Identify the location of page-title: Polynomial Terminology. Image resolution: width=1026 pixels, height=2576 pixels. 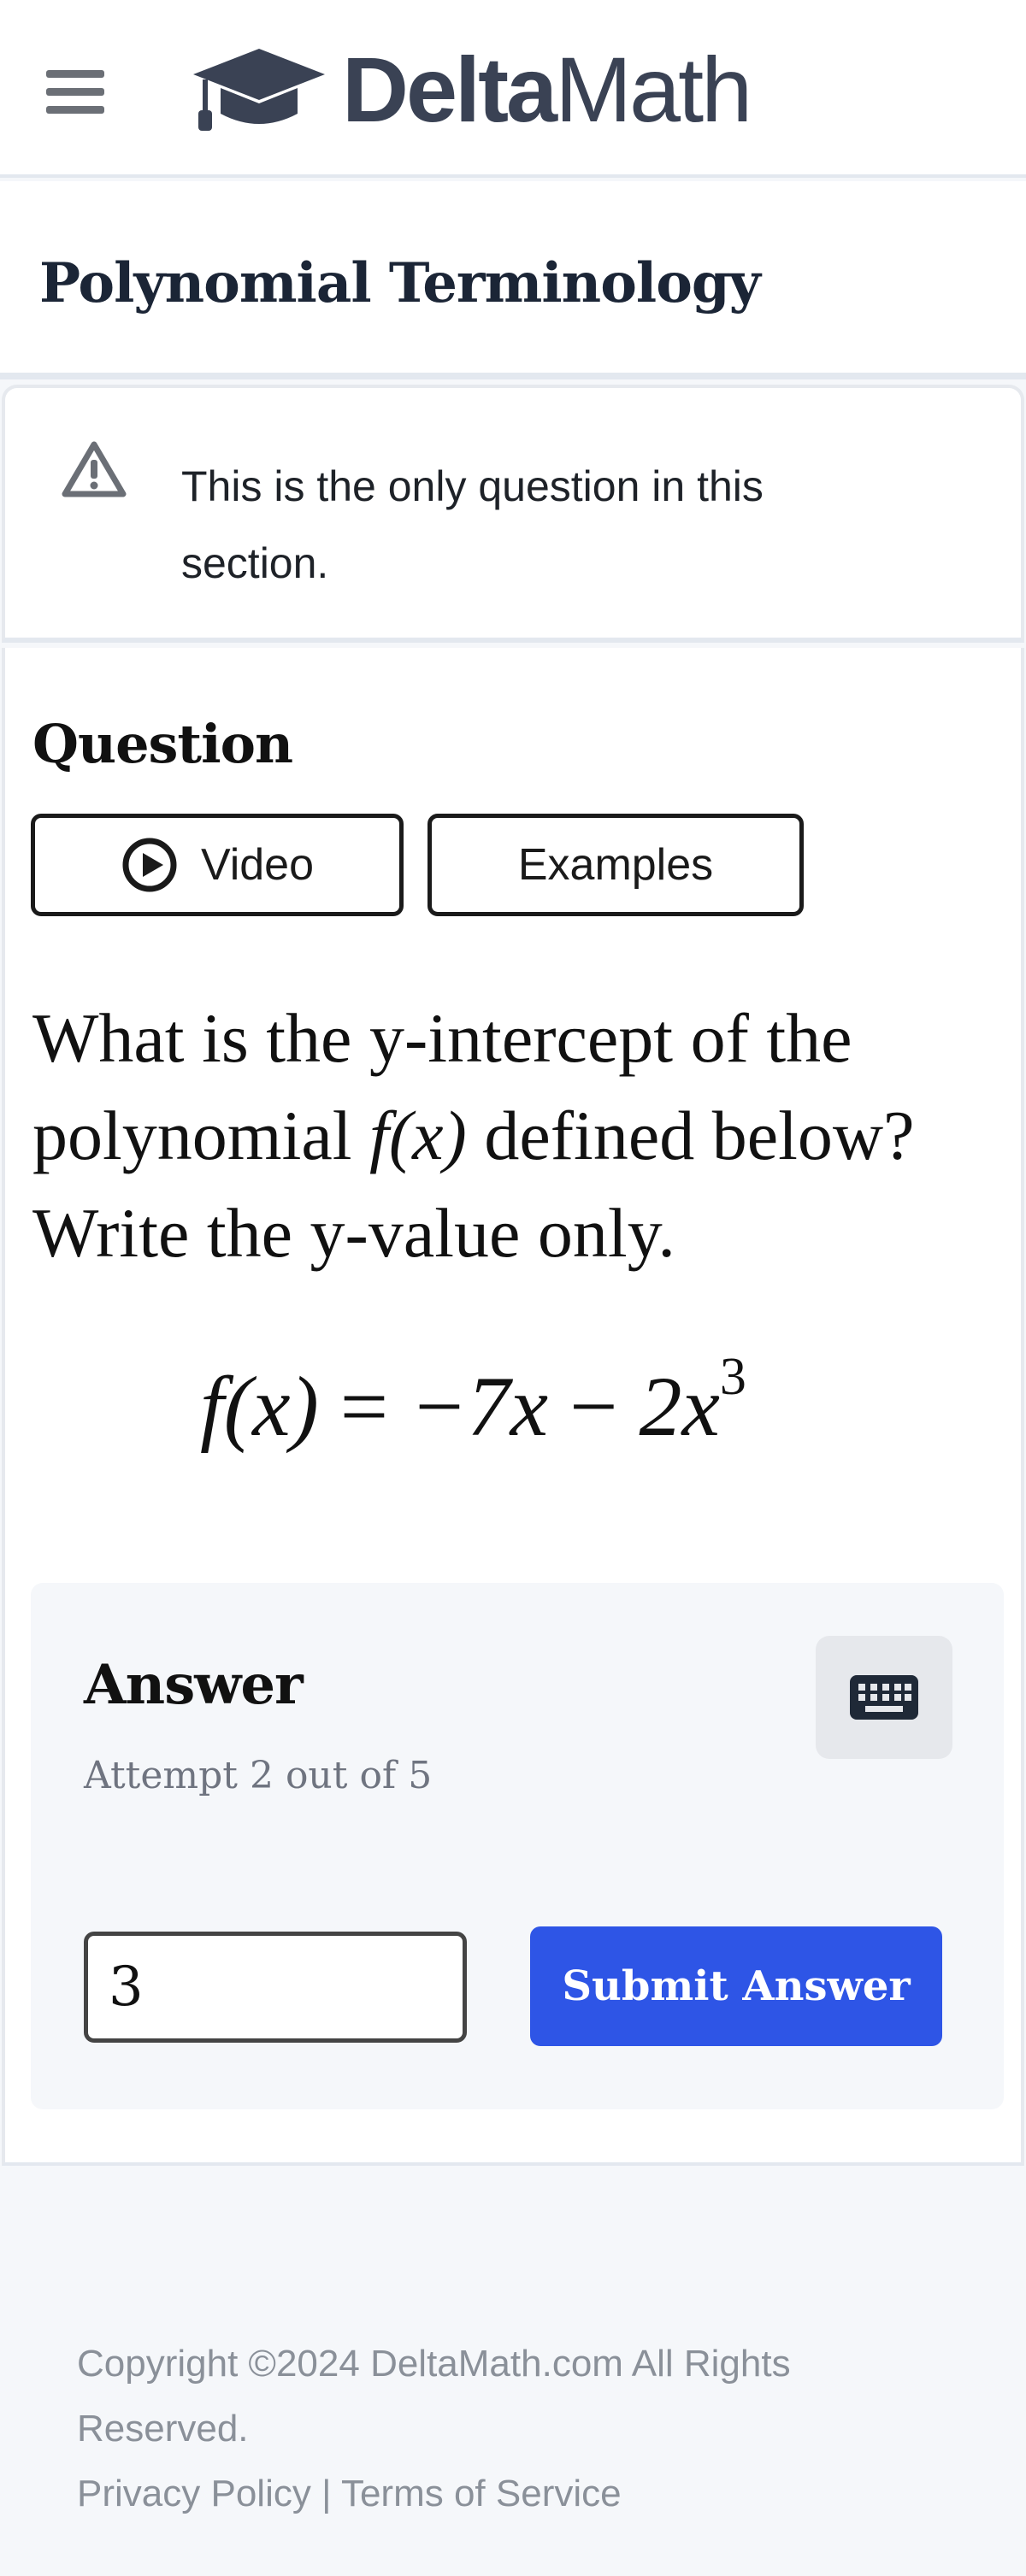
(400, 283).